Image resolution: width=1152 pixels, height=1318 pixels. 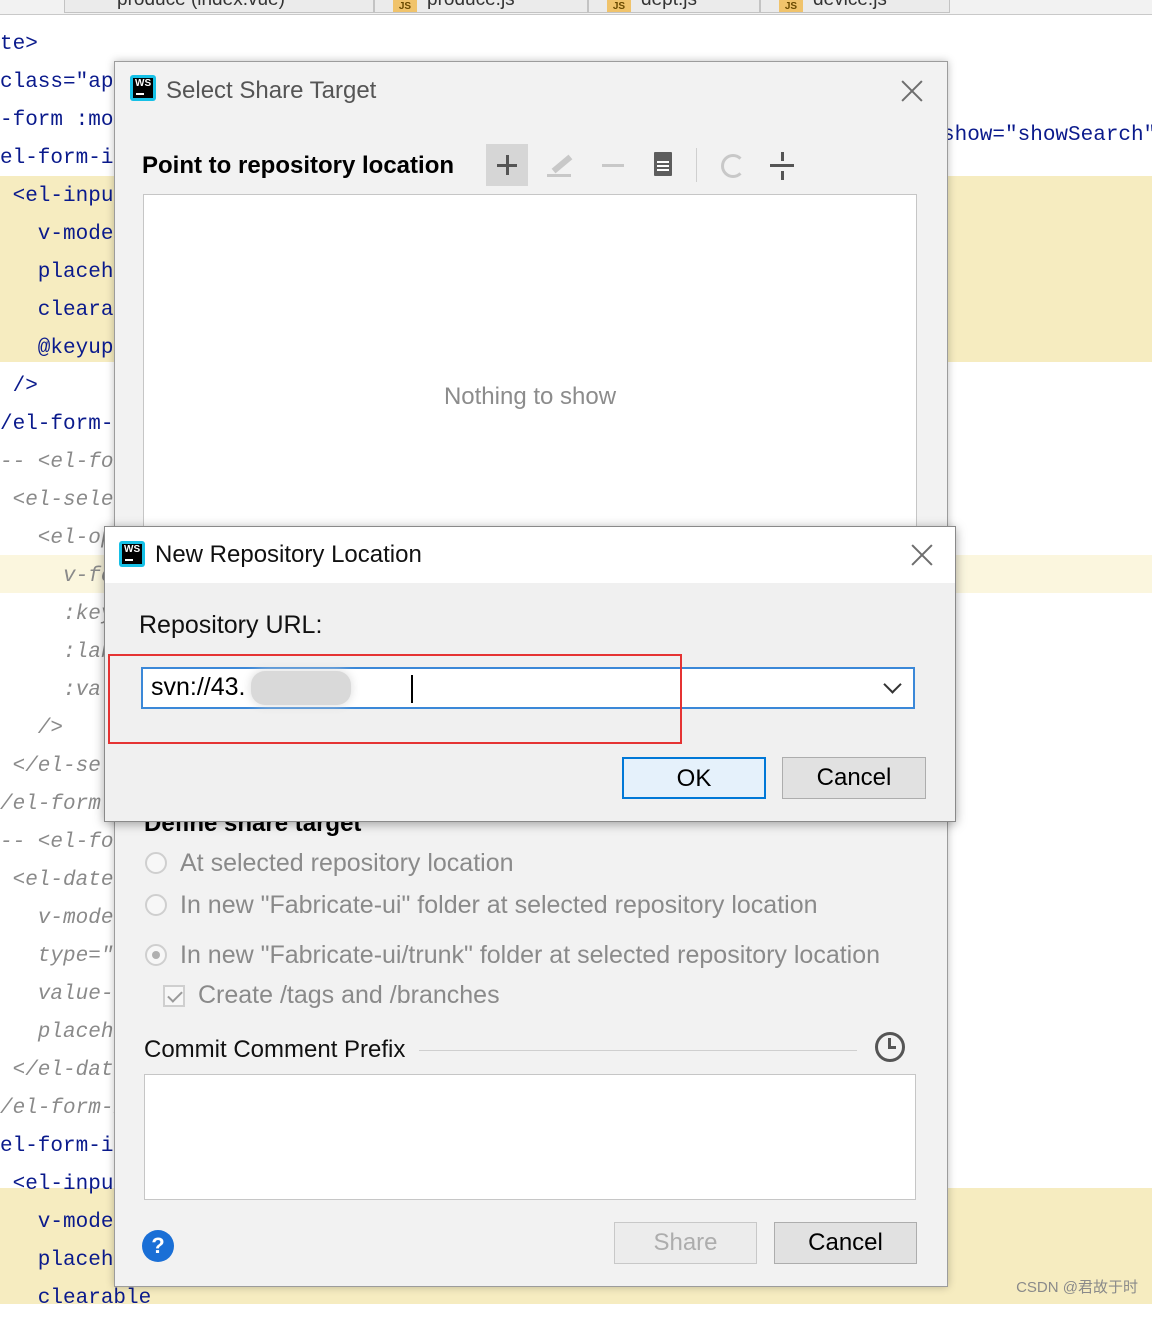 I want to click on document-icon, so click(x=663, y=165).